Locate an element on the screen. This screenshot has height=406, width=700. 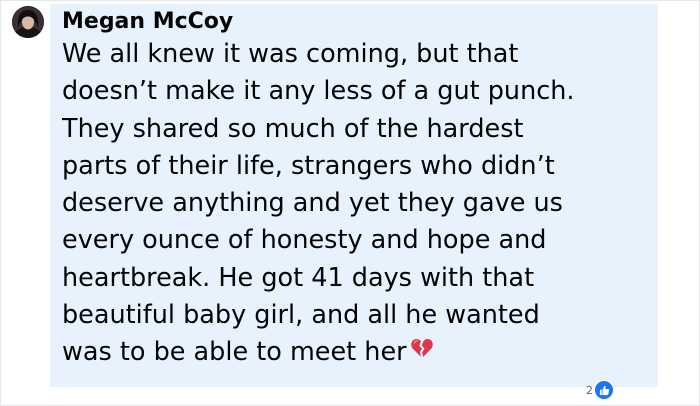
comment-line: beautiful baby girl, and all he wanted is located at coordinates (301, 315).